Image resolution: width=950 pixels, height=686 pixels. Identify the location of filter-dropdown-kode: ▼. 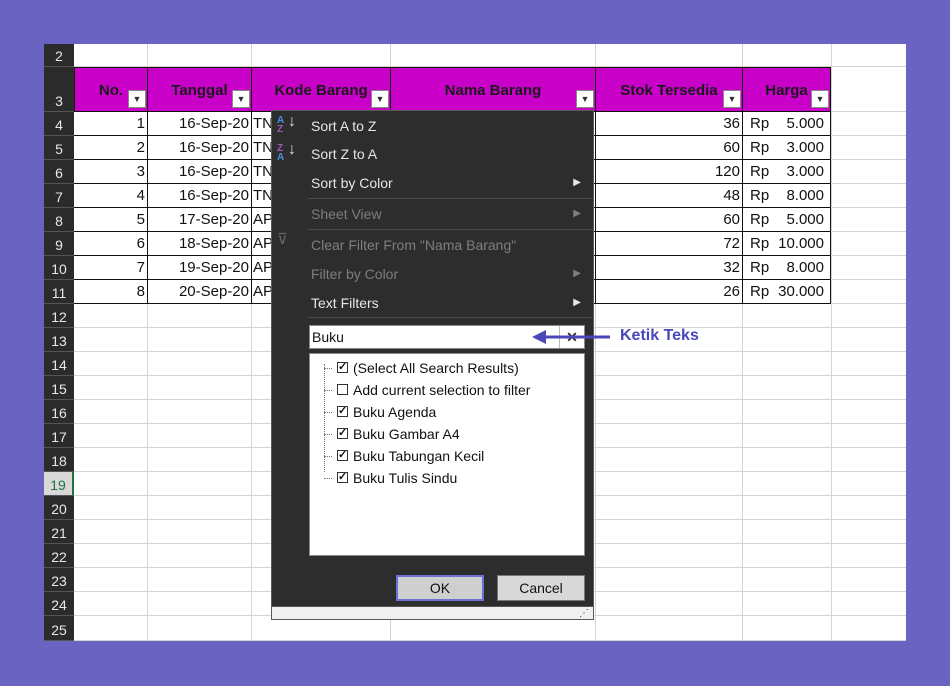
(380, 99).